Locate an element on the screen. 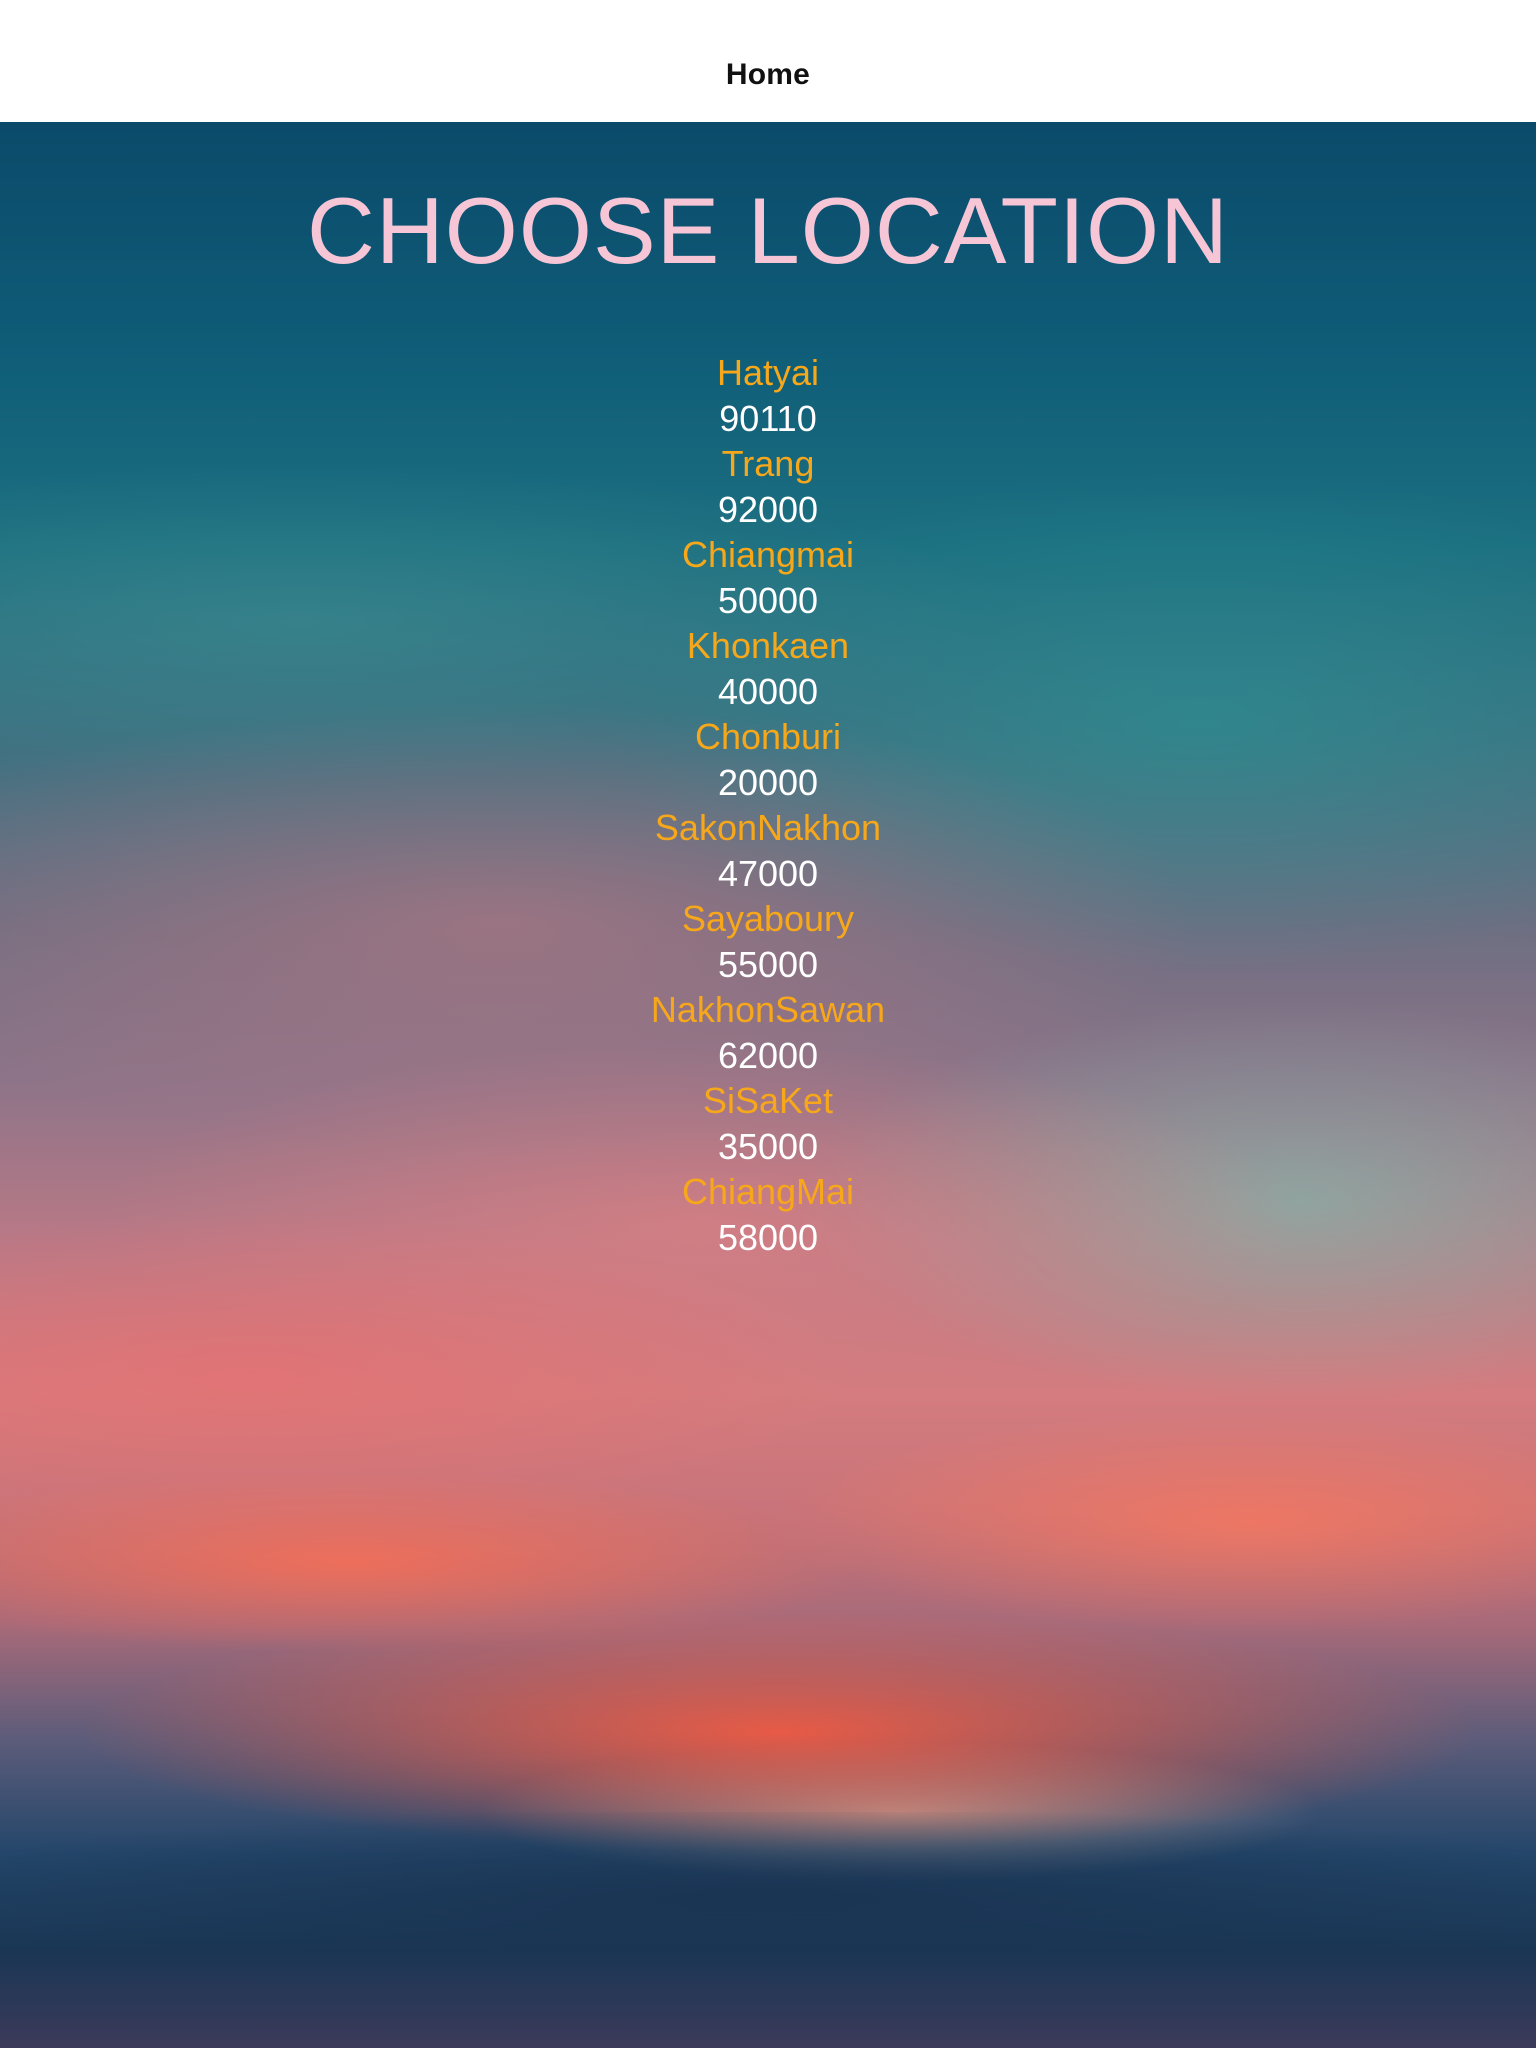  location-zip: 55000 is located at coordinates (768, 964).